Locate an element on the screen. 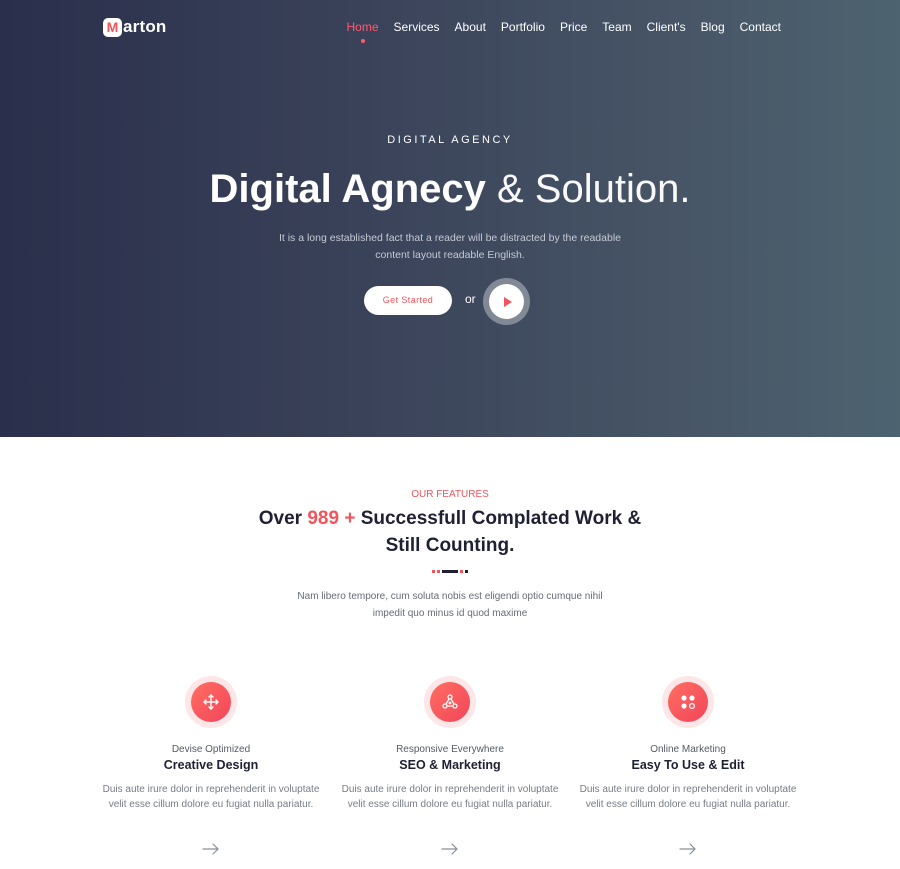 Image resolution: width=900 pixels, height=869 pixels. nav-item-label: Home is located at coordinates (362, 27).